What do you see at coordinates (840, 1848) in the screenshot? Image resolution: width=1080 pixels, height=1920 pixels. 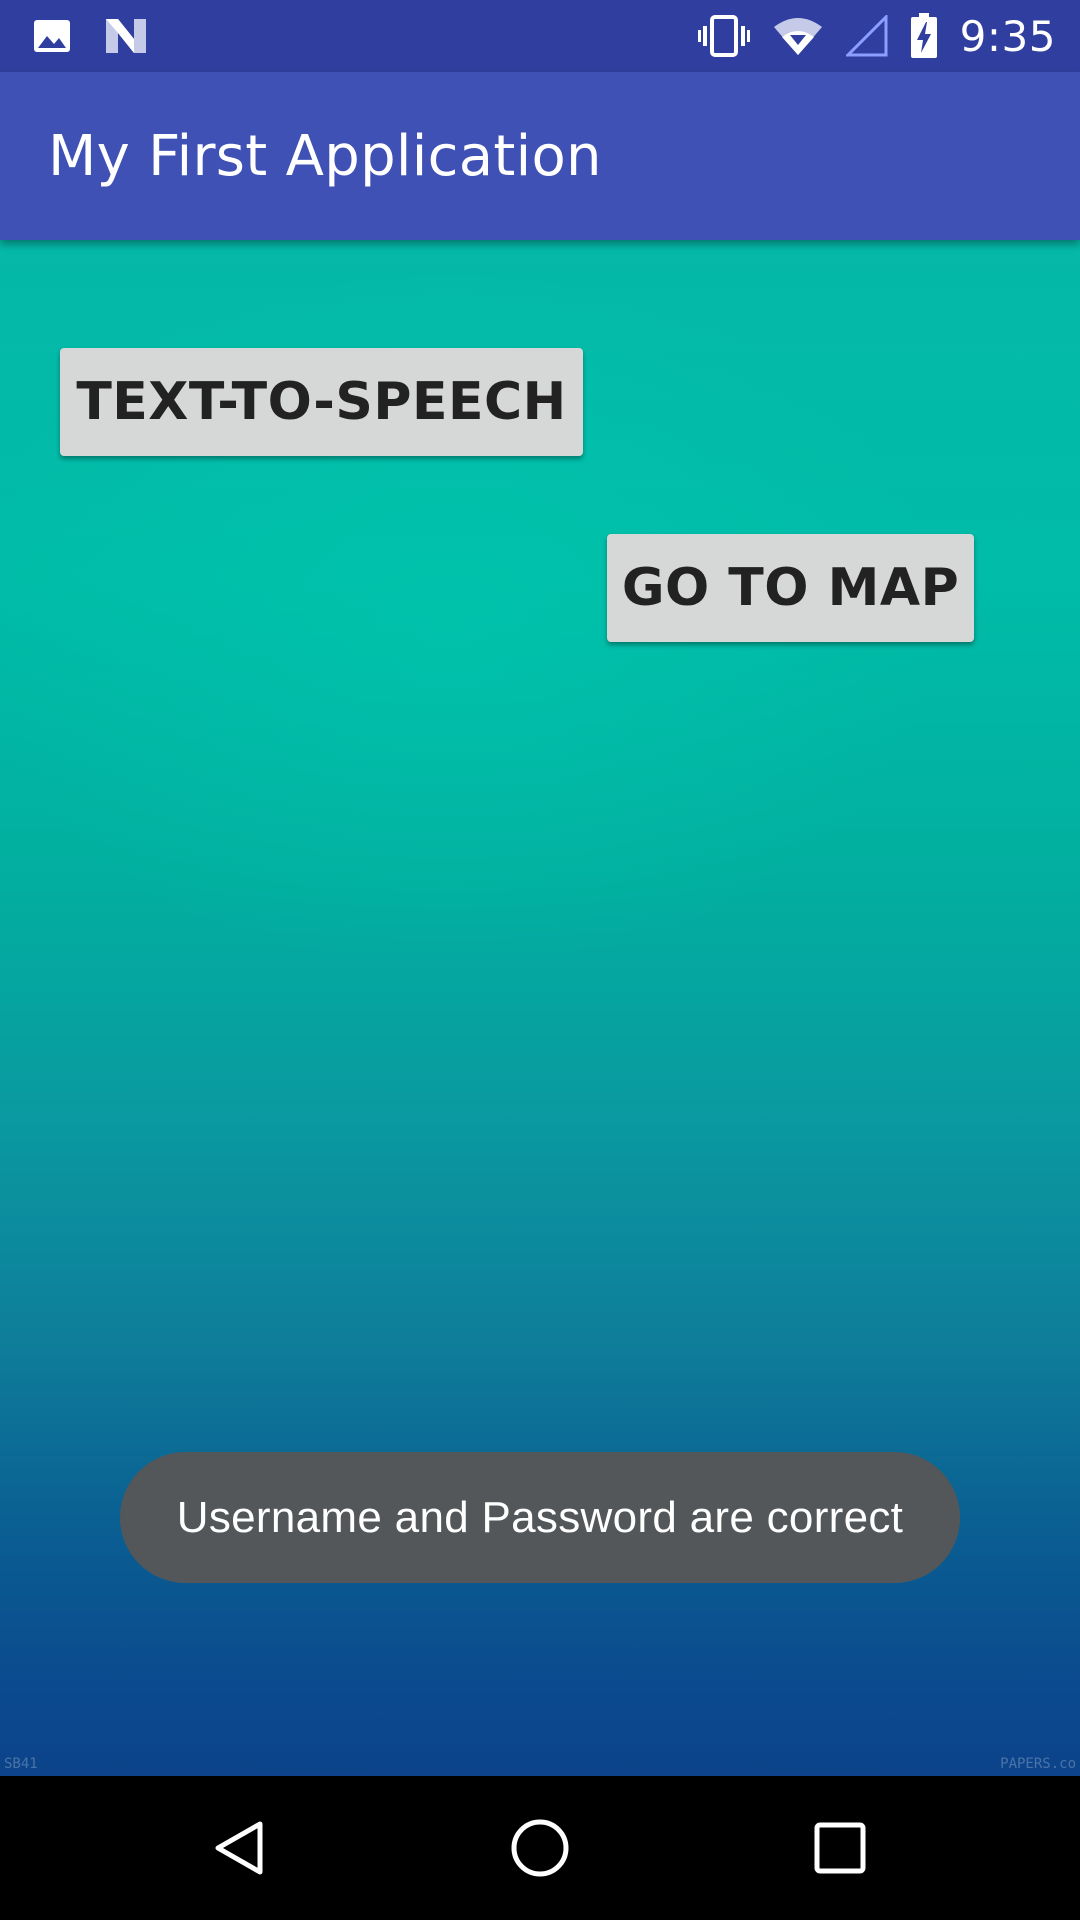 I see `recents-icon` at bounding box center [840, 1848].